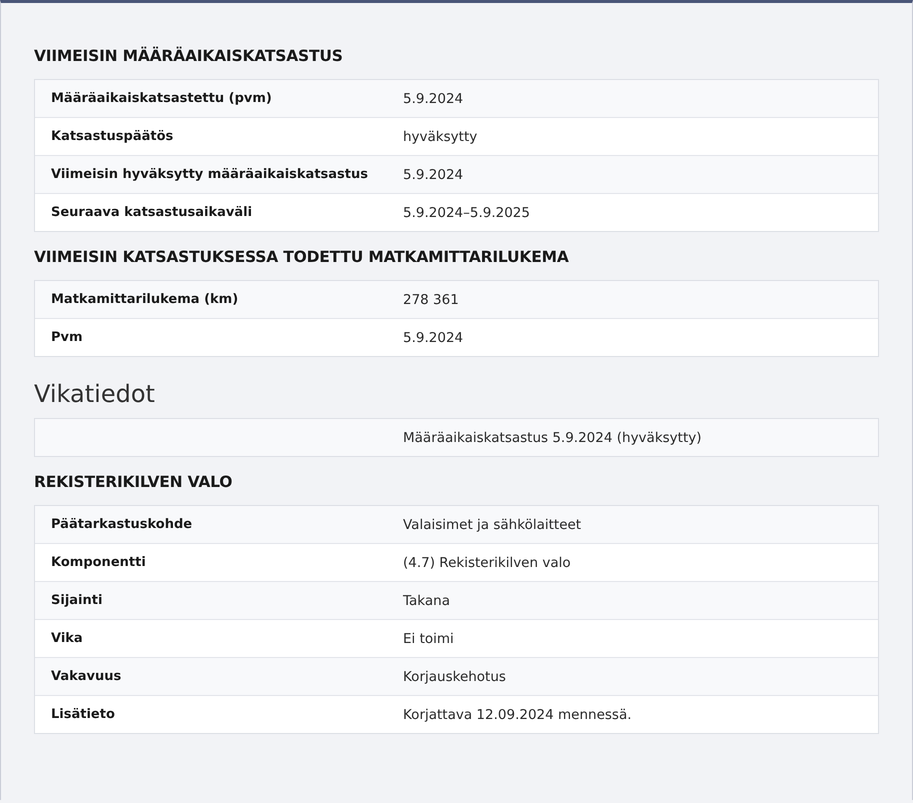 Image resolution: width=913 pixels, height=803 pixels. I want to click on row-label: Lisätieto, so click(83, 714).